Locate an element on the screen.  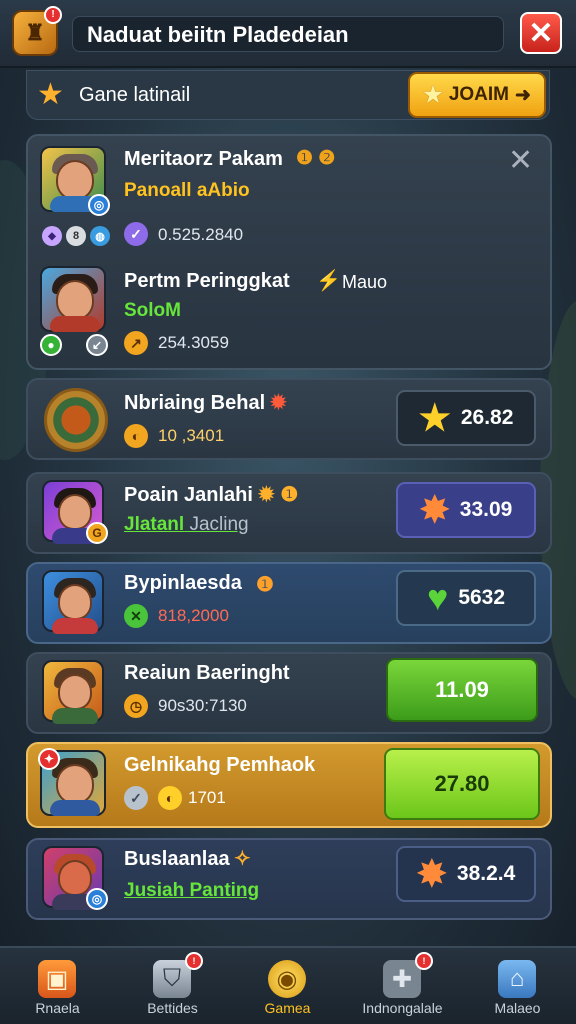
crossed-swords-icon: ✕ is located at coordinates (136, 616).